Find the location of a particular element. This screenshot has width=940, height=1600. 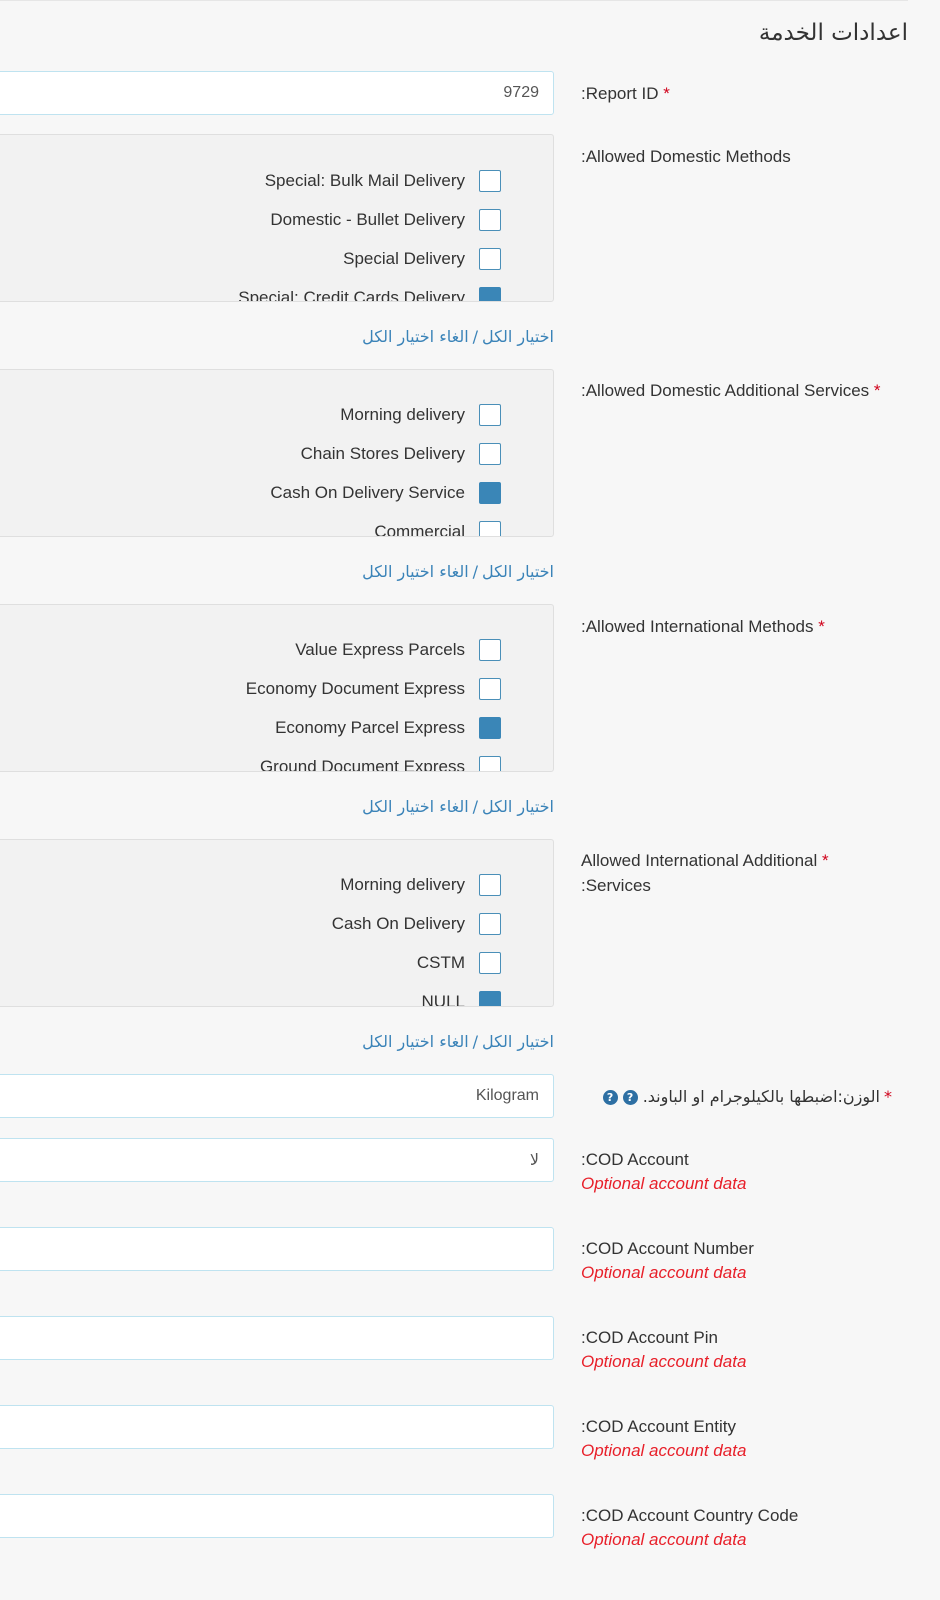

report-id-label: :Report ID * is located at coordinates (746, 93).